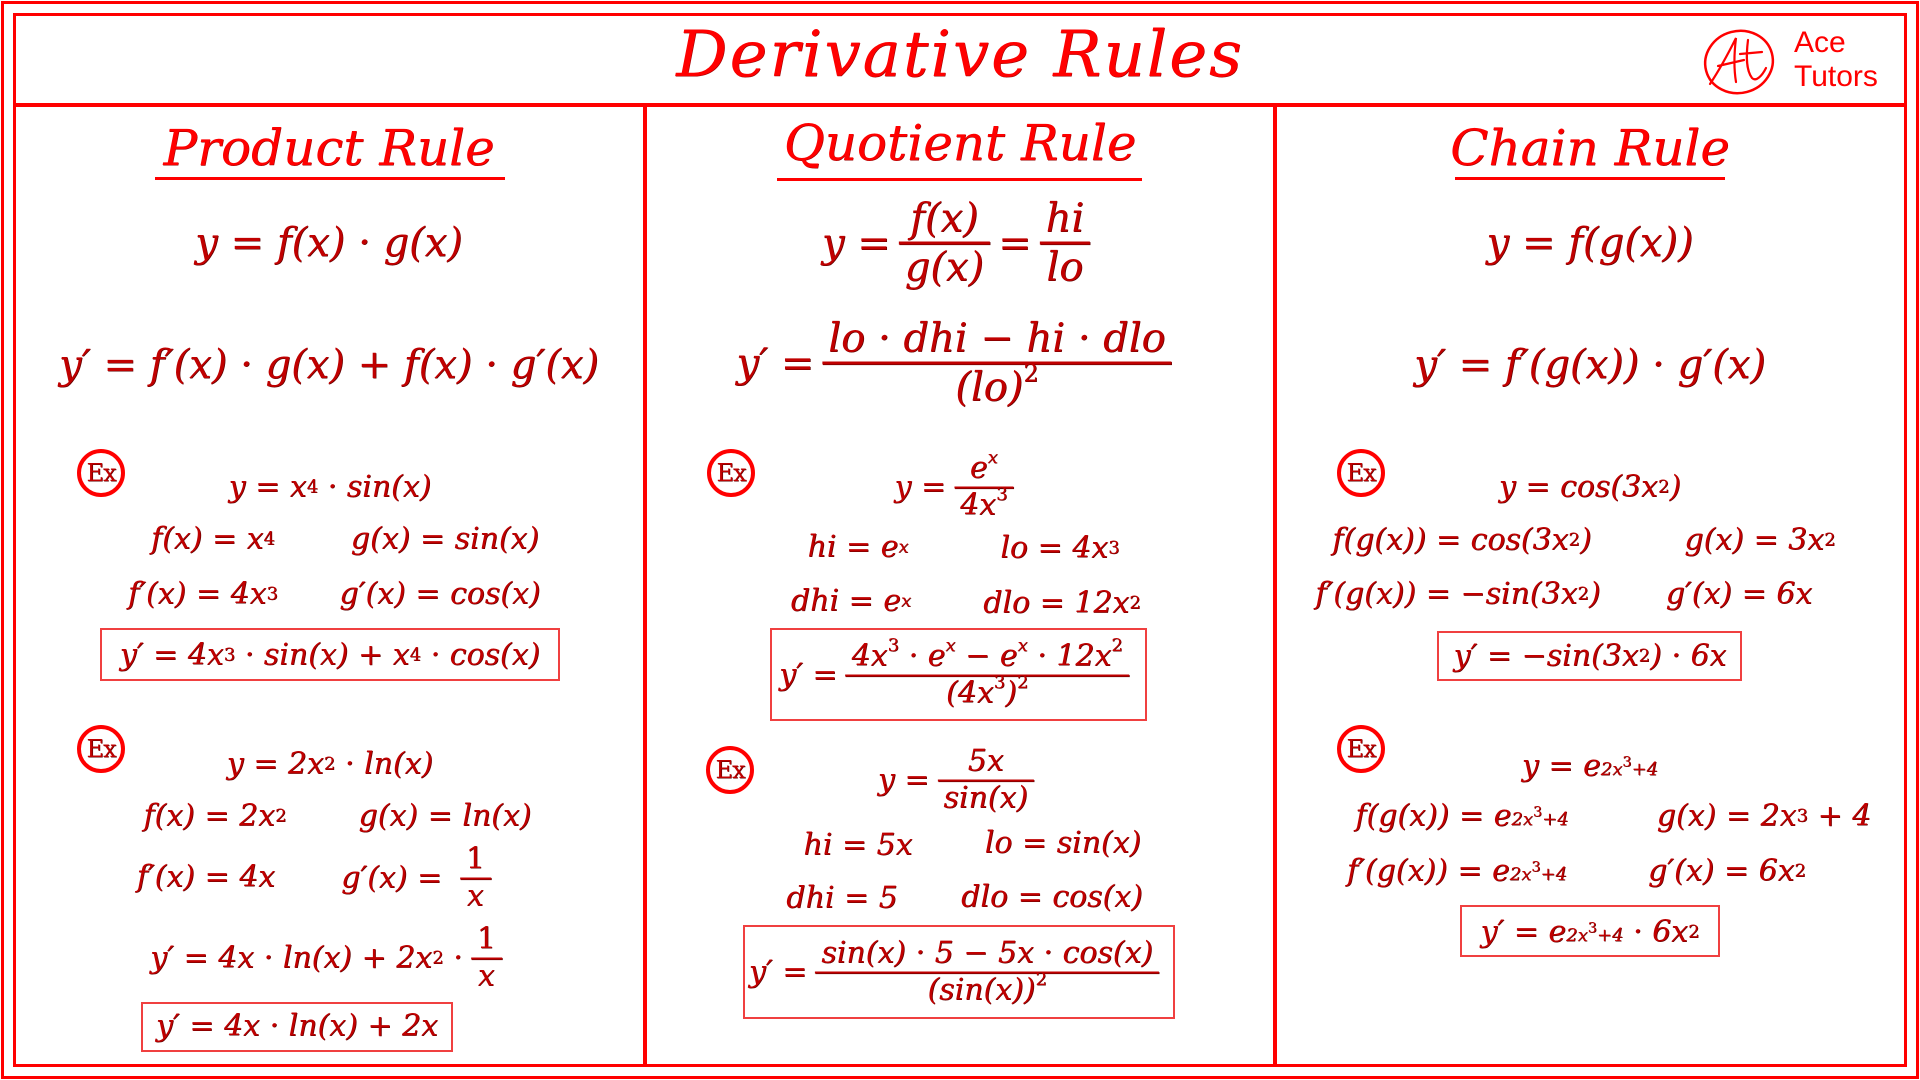 This screenshot has width=1920, height=1080. Describe the element at coordinates (330, 655) in the screenshot. I see `example-answer: y′ = 4x 3 · sin(x) + x4 · cos(x)` at that location.